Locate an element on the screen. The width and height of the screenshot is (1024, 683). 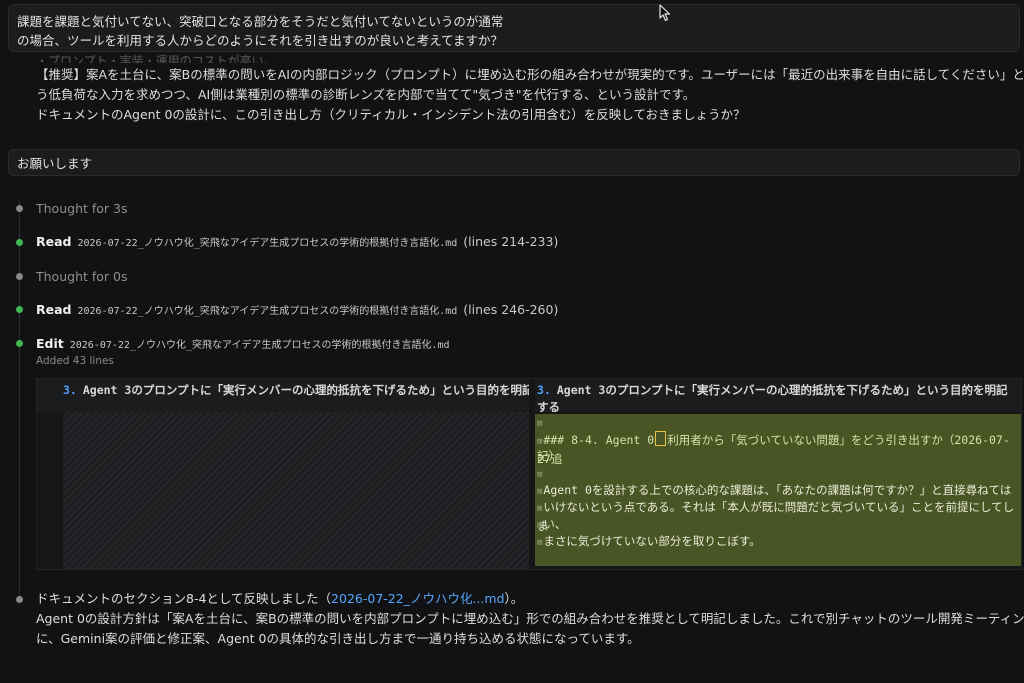
file-link: 2026-07-22_ノウハウ化...md is located at coordinates (417, 598).